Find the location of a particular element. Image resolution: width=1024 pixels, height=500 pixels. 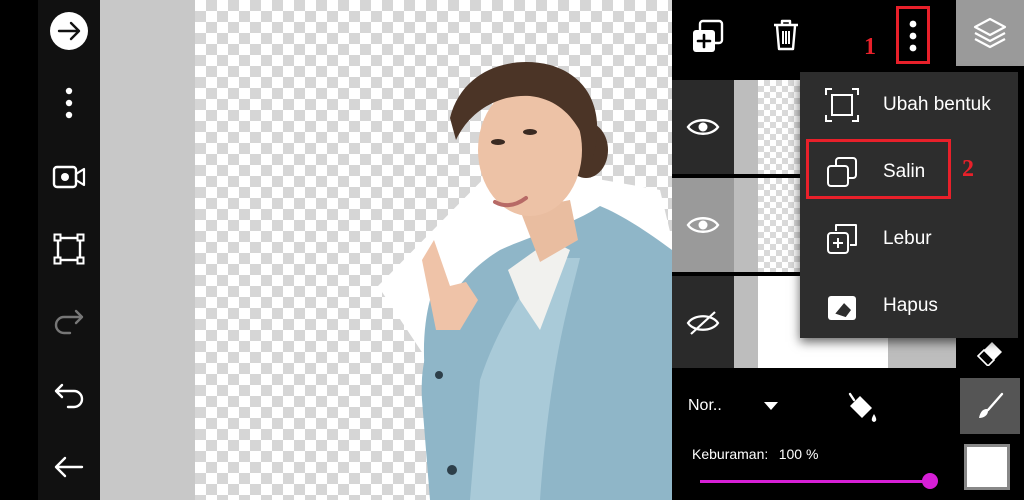

eye-off-icon is located at coordinates (703, 323).